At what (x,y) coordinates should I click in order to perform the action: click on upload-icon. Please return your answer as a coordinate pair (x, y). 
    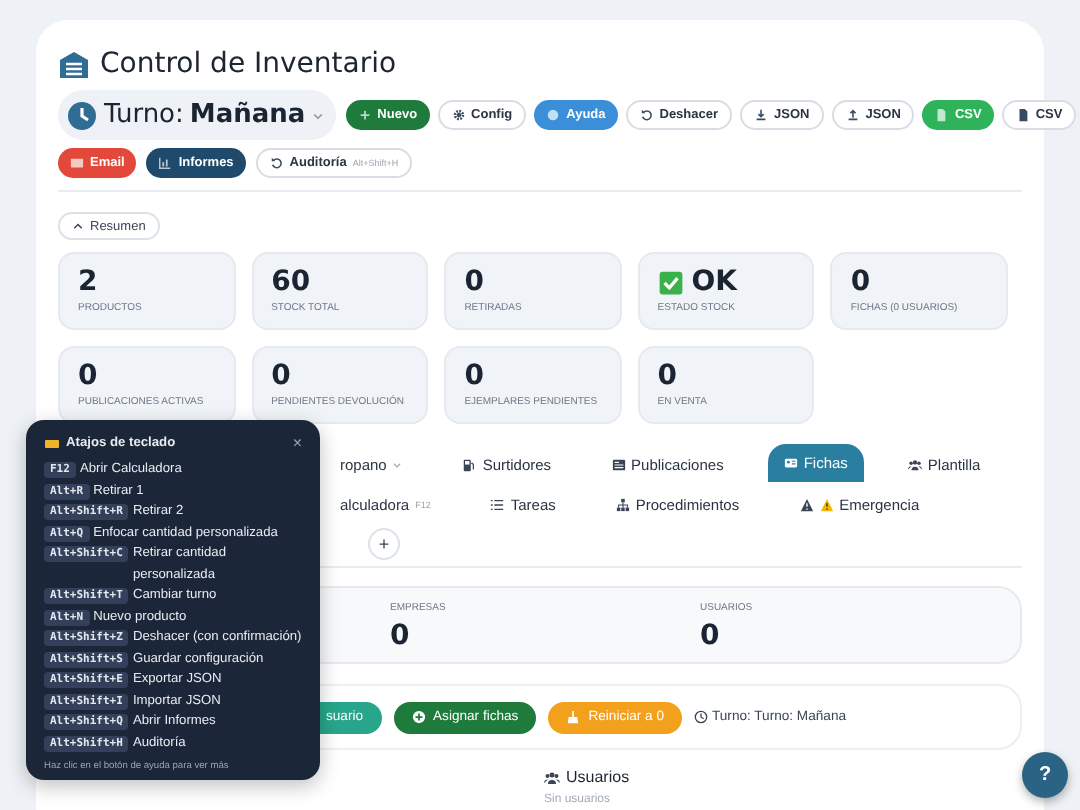
    Looking at the image, I should click on (852, 115).